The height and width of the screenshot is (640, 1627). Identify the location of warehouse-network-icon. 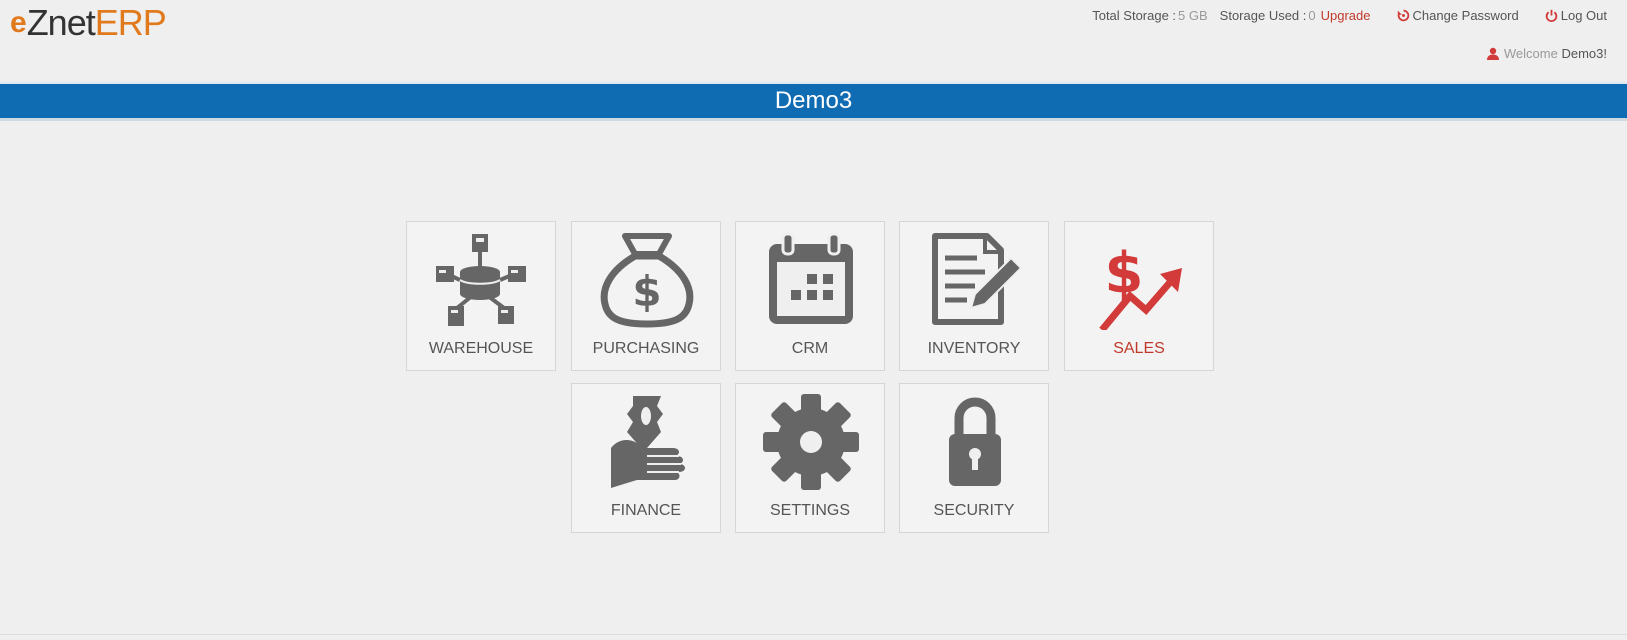
(481, 280).